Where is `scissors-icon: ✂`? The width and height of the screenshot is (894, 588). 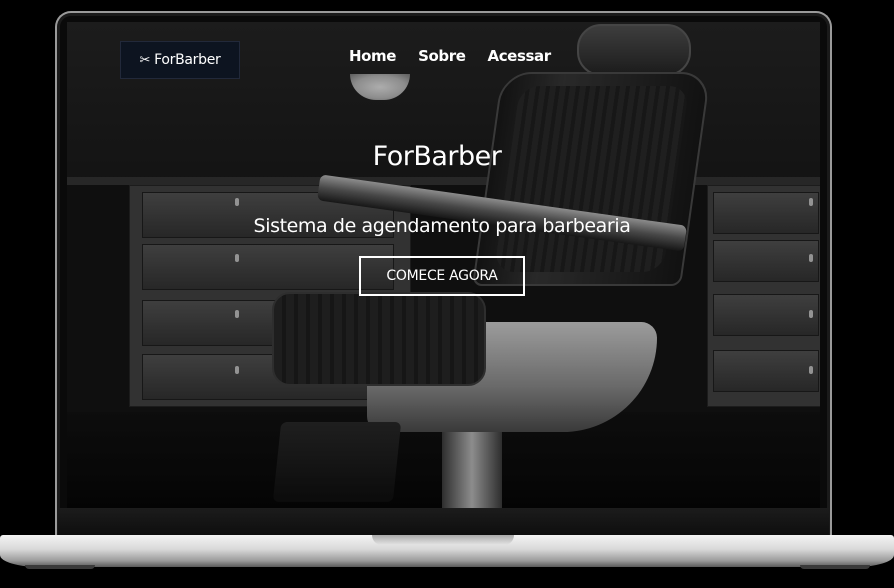
scissors-icon: ✂ is located at coordinates (145, 60).